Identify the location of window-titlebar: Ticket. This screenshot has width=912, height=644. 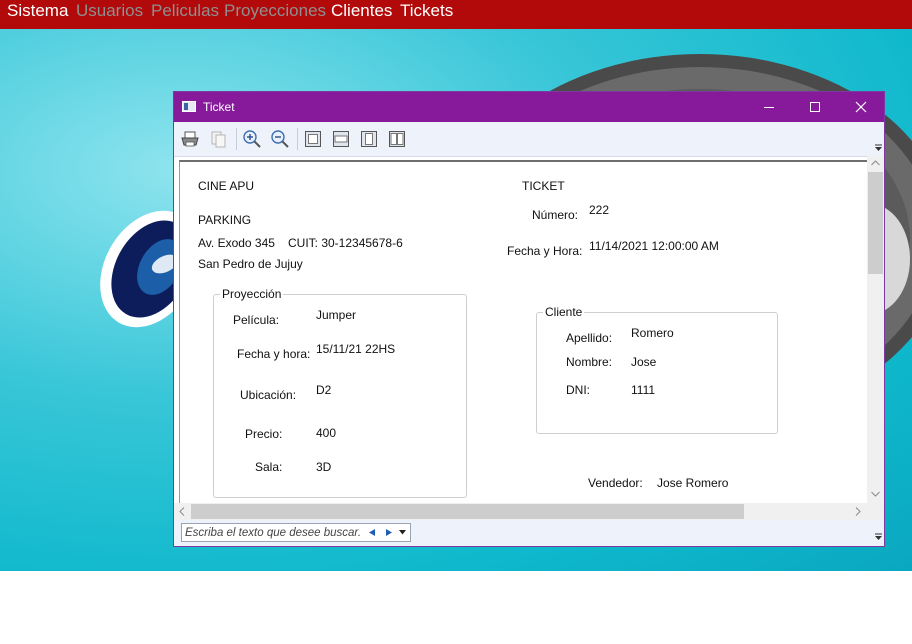
(529, 107).